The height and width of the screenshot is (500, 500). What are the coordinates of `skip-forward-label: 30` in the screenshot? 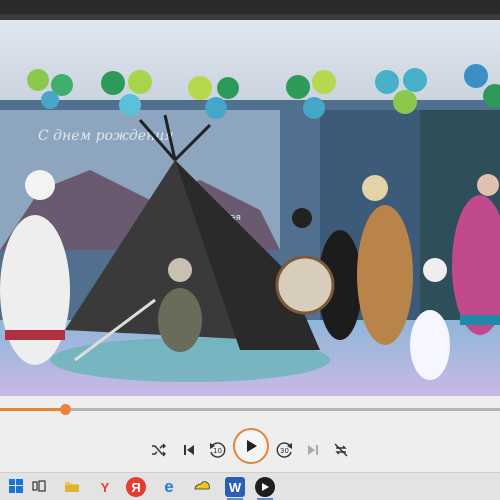 It's located at (284, 451).